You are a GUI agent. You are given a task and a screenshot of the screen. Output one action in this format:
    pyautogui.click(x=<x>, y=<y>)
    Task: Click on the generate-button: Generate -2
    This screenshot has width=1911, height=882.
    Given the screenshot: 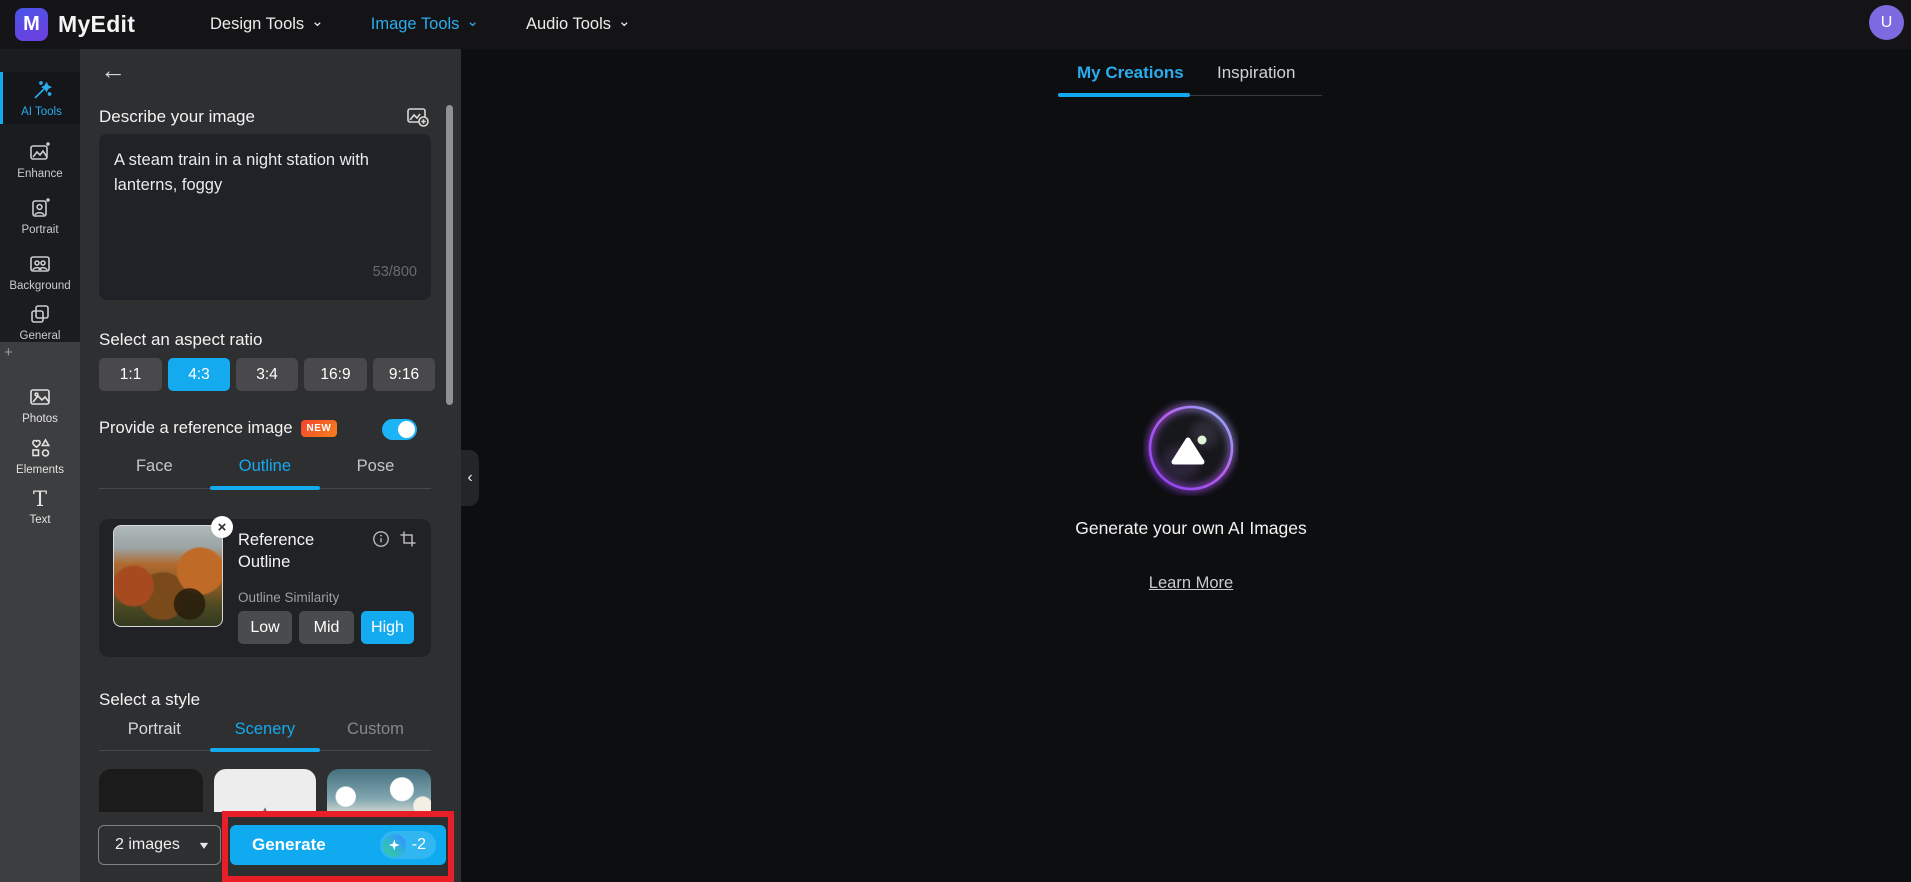 What is the action you would take?
    pyautogui.click(x=338, y=845)
    